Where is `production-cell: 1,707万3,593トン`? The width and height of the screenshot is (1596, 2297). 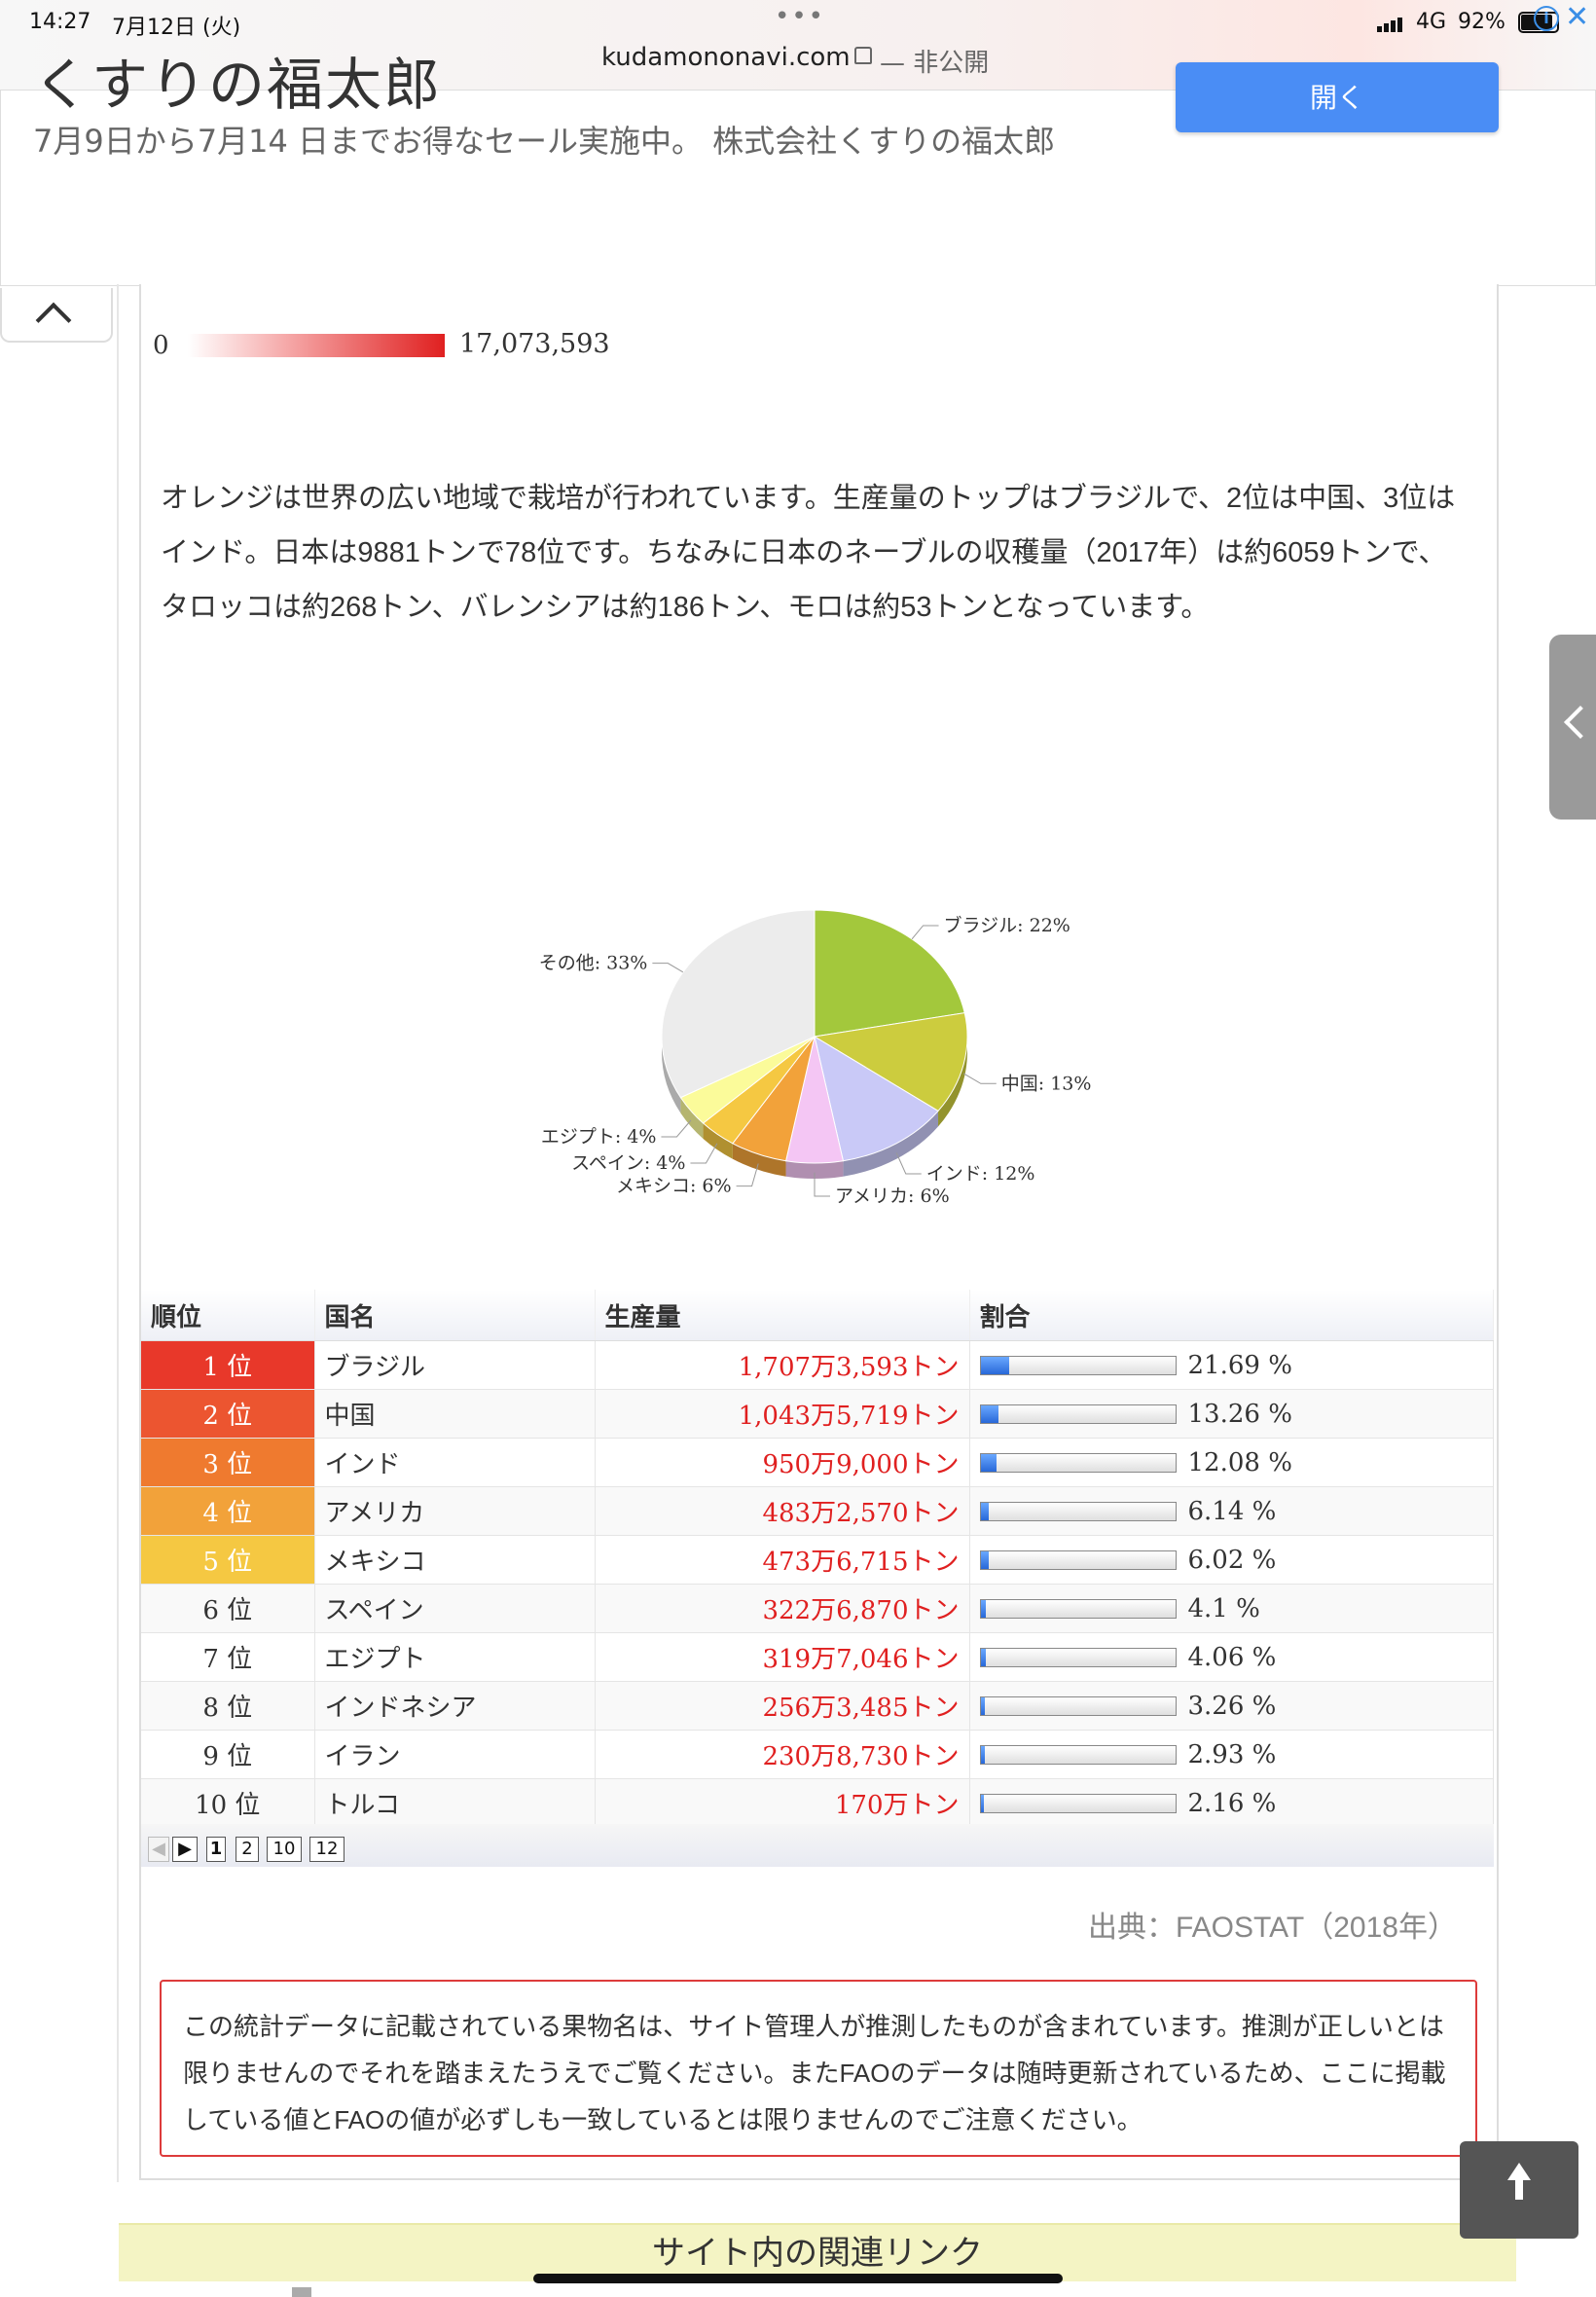
production-cell: 1,707万3,593トン is located at coordinates (783, 1365).